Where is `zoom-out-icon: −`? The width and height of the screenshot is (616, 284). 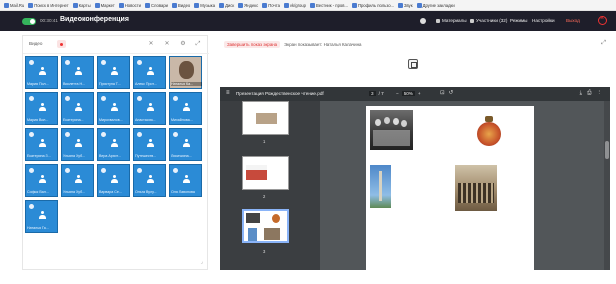
zoom-out-icon: − is located at coordinates (397, 93).